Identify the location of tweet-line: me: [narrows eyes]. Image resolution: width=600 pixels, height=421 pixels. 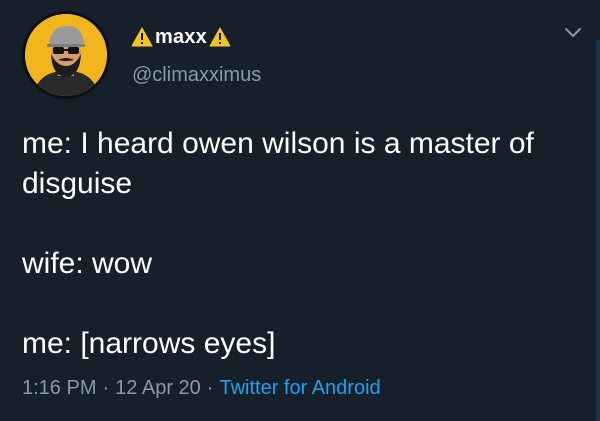
(149, 343).